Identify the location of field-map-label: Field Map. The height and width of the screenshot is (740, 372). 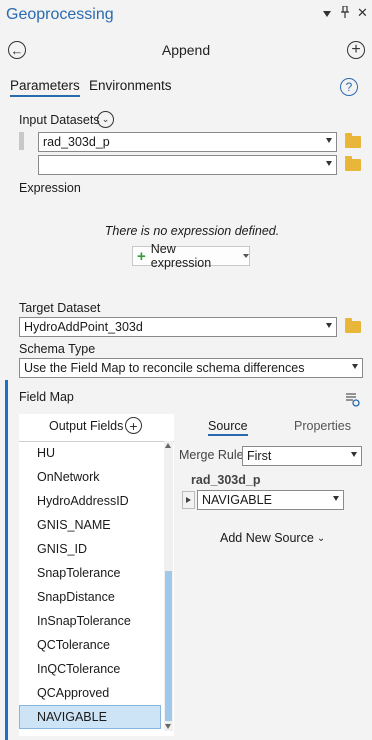
(46, 397).